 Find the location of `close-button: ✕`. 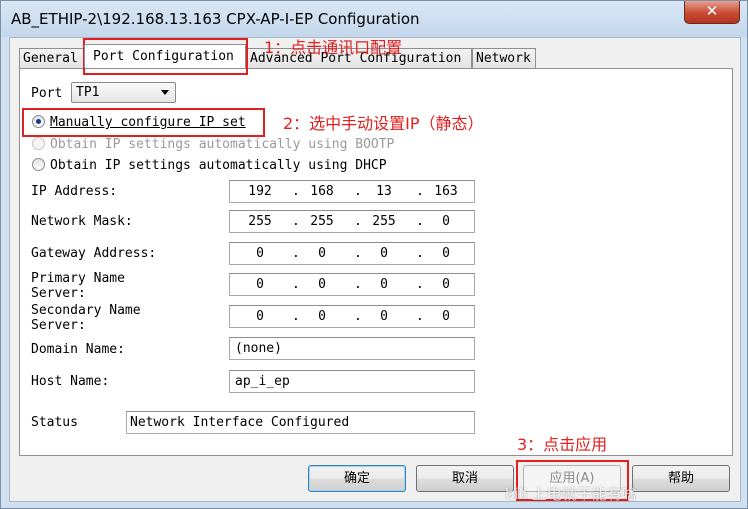

close-button: ✕ is located at coordinates (712, 12).